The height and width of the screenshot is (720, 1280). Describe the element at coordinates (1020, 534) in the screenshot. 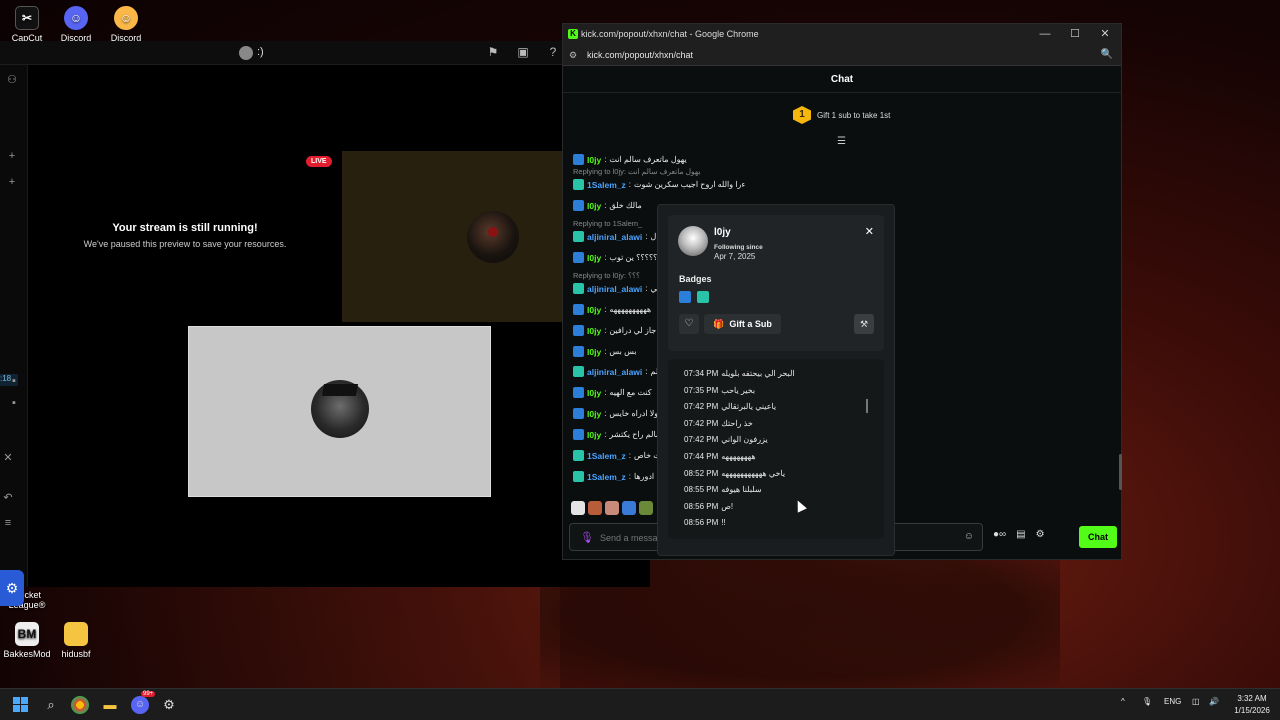

I see `store-icon: ▤` at that location.